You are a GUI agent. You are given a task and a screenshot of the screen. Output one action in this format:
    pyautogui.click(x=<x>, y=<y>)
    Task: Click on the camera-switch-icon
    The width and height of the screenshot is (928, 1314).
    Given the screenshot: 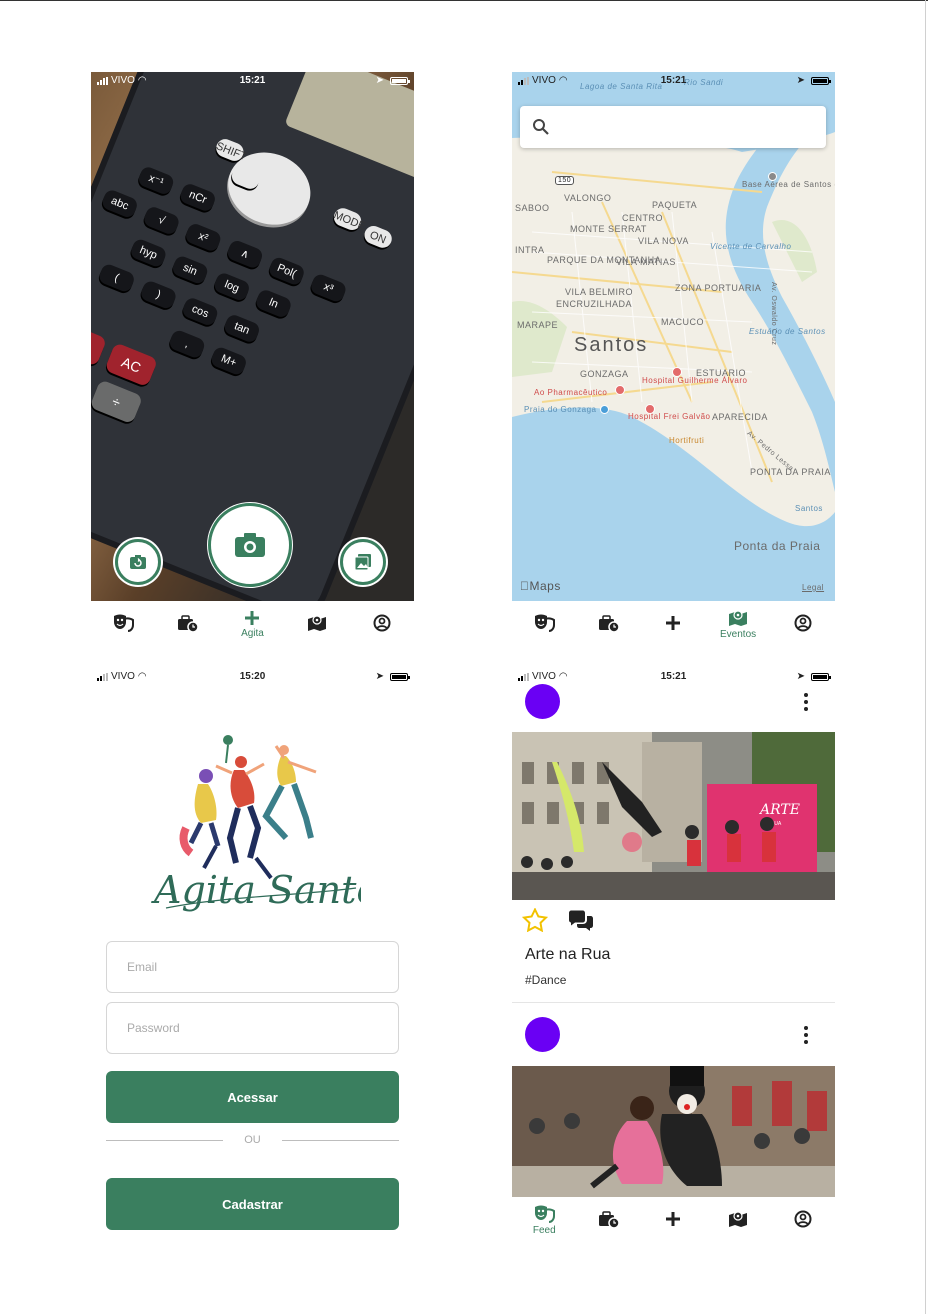 What is the action you would take?
    pyautogui.click(x=138, y=562)
    